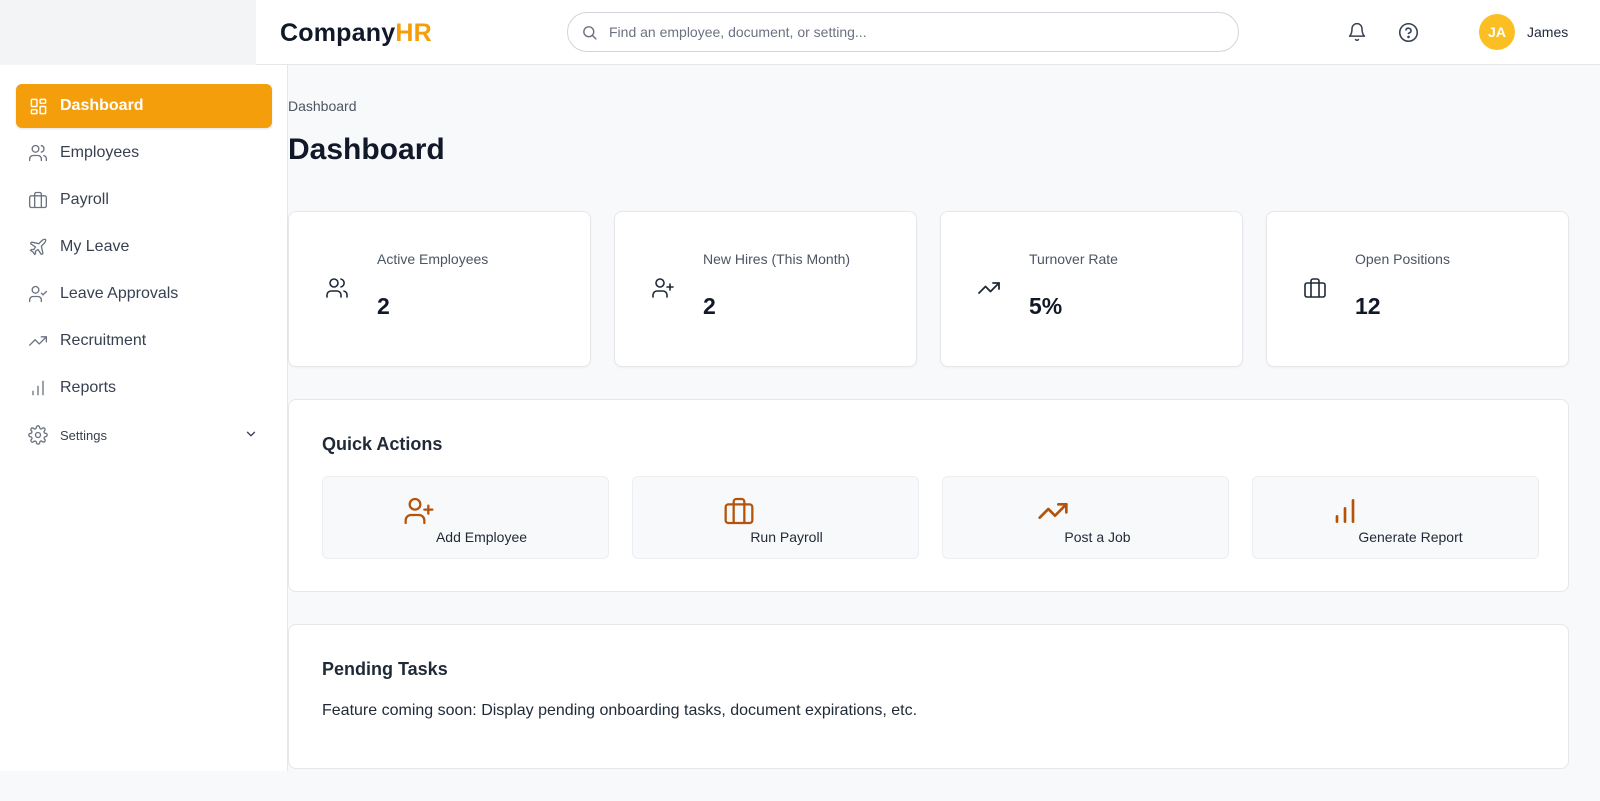  Describe the element at coordinates (439, 289) in the screenshot. I see `stat-card-active-employees: Active Employees 2` at that location.